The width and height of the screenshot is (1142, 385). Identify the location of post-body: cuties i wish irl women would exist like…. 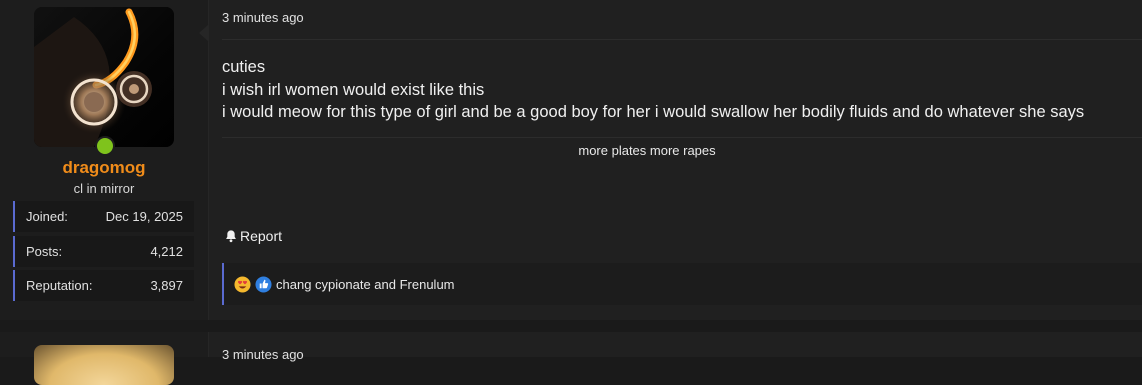
(653, 90).